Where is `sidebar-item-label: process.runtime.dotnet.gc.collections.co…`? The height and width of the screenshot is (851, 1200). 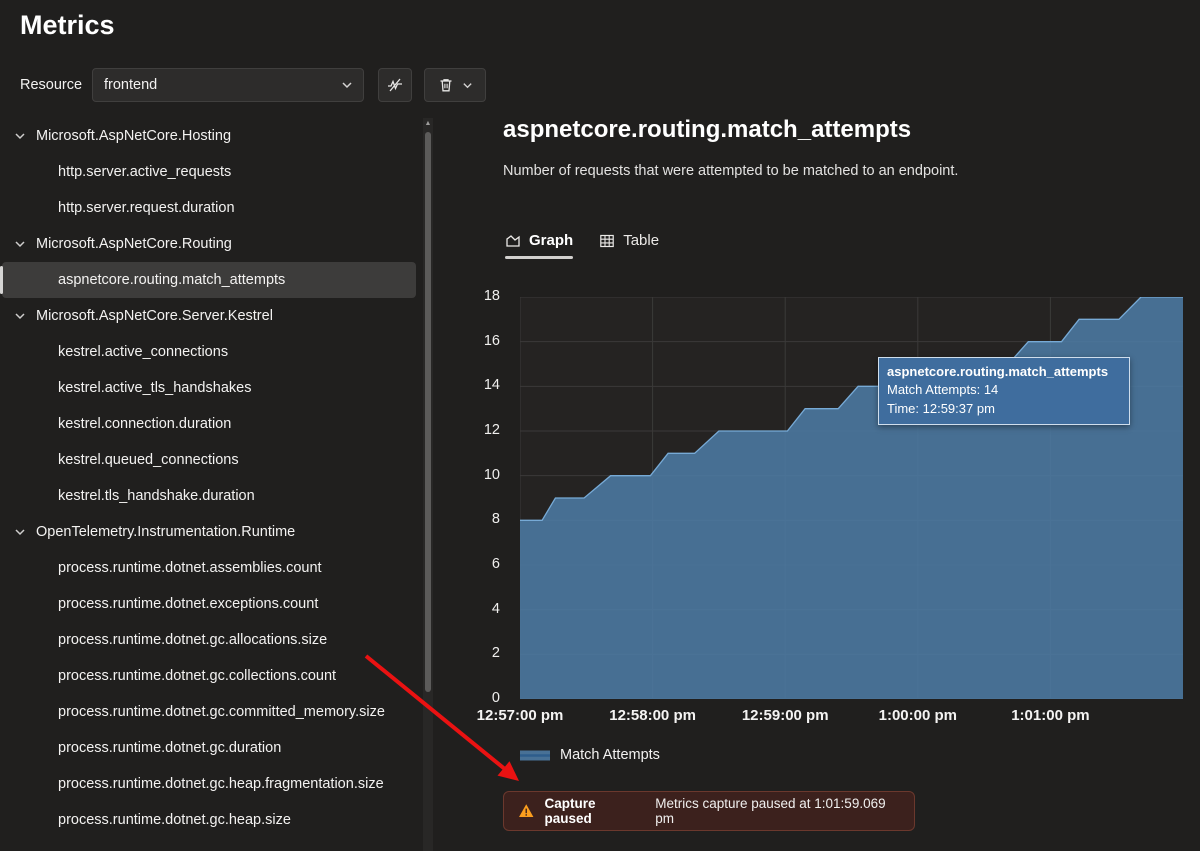 sidebar-item-label: process.runtime.dotnet.gc.collections.co… is located at coordinates (197, 676).